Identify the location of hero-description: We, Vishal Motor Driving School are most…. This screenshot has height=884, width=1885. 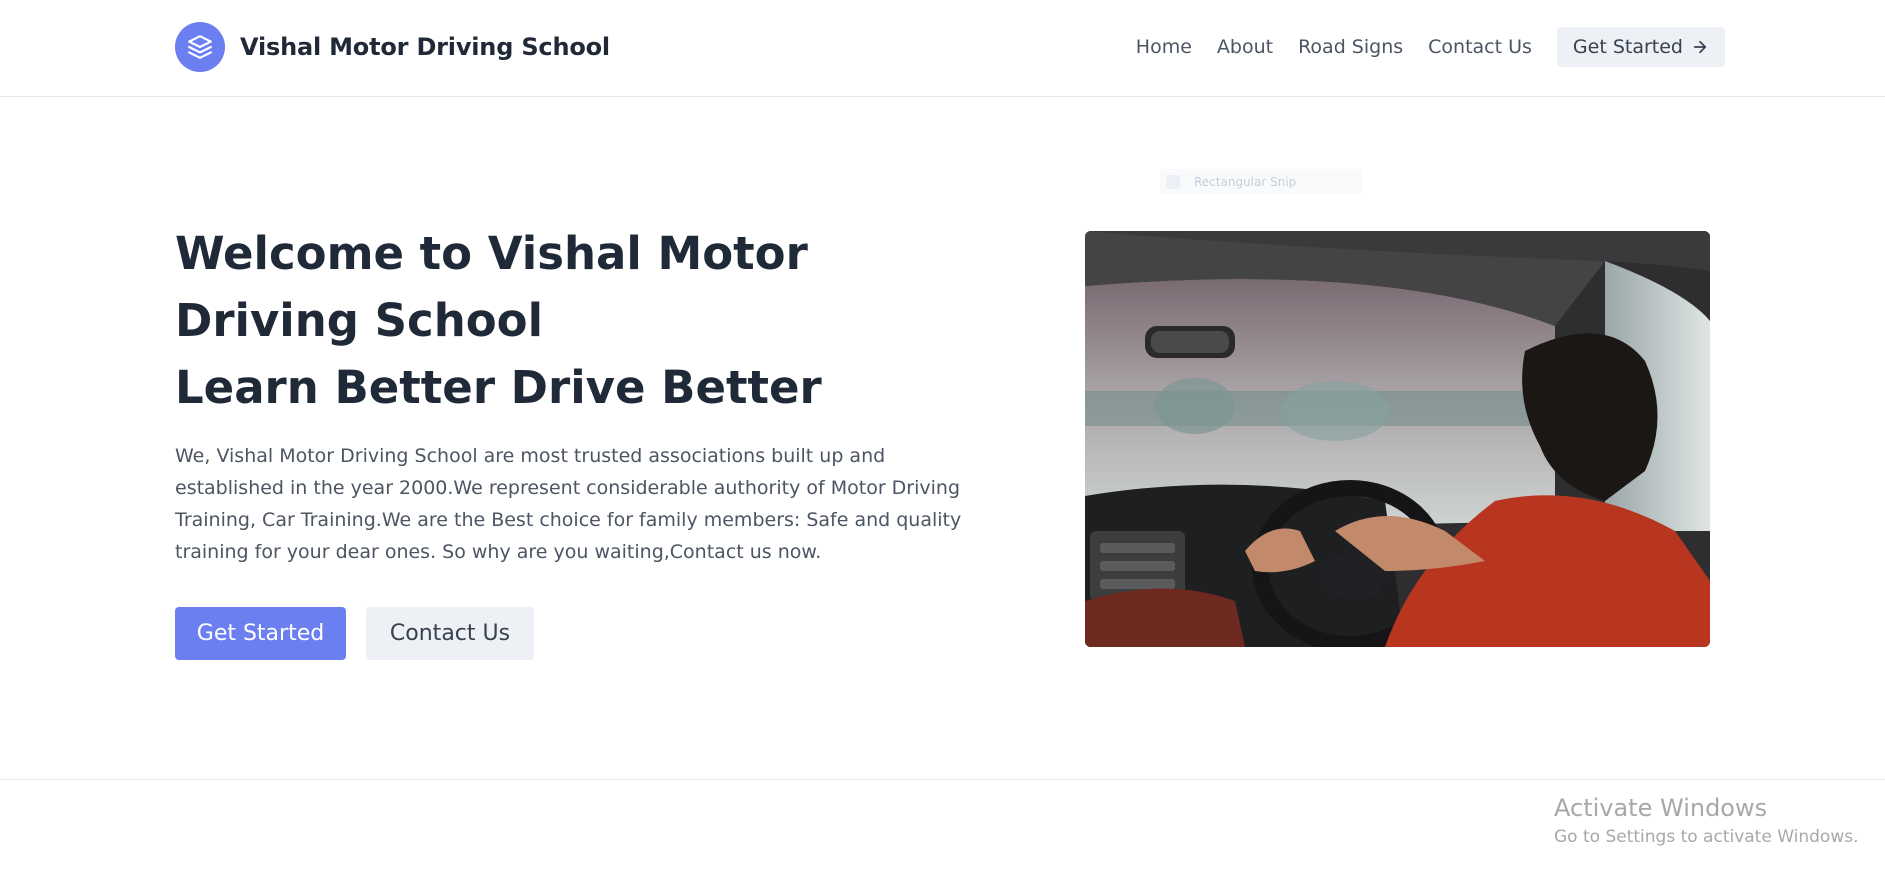
(568, 504).